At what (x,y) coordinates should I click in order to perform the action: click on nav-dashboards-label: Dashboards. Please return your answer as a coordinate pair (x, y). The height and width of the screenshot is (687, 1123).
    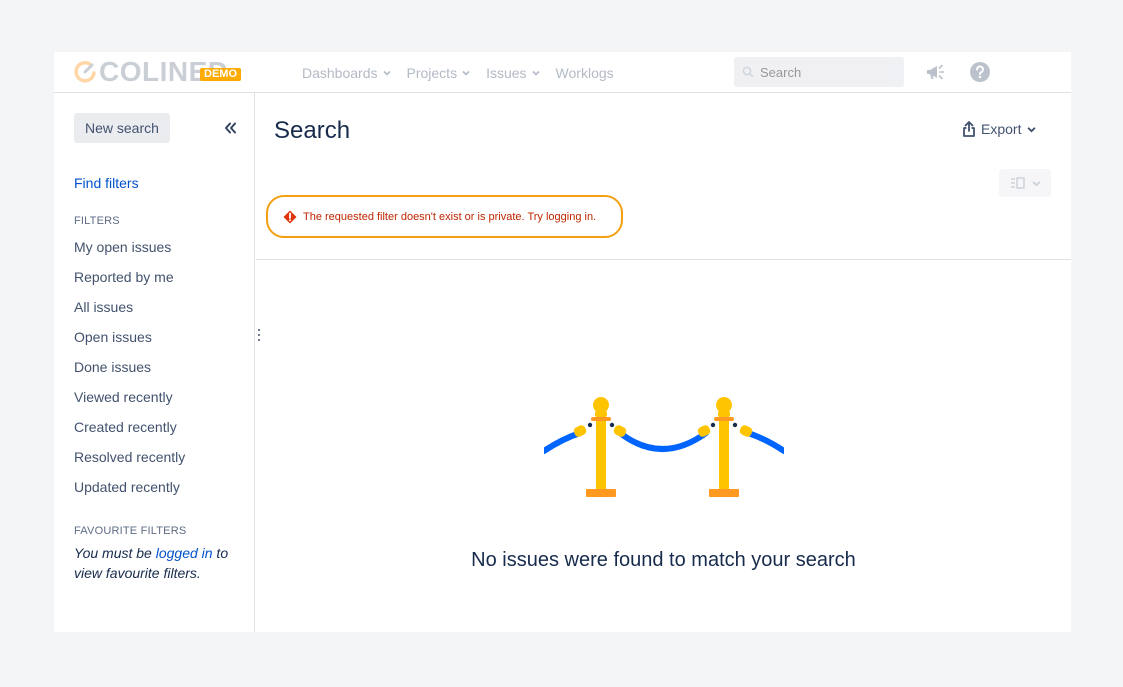
    Looking at the image, I should click on (340, 72).